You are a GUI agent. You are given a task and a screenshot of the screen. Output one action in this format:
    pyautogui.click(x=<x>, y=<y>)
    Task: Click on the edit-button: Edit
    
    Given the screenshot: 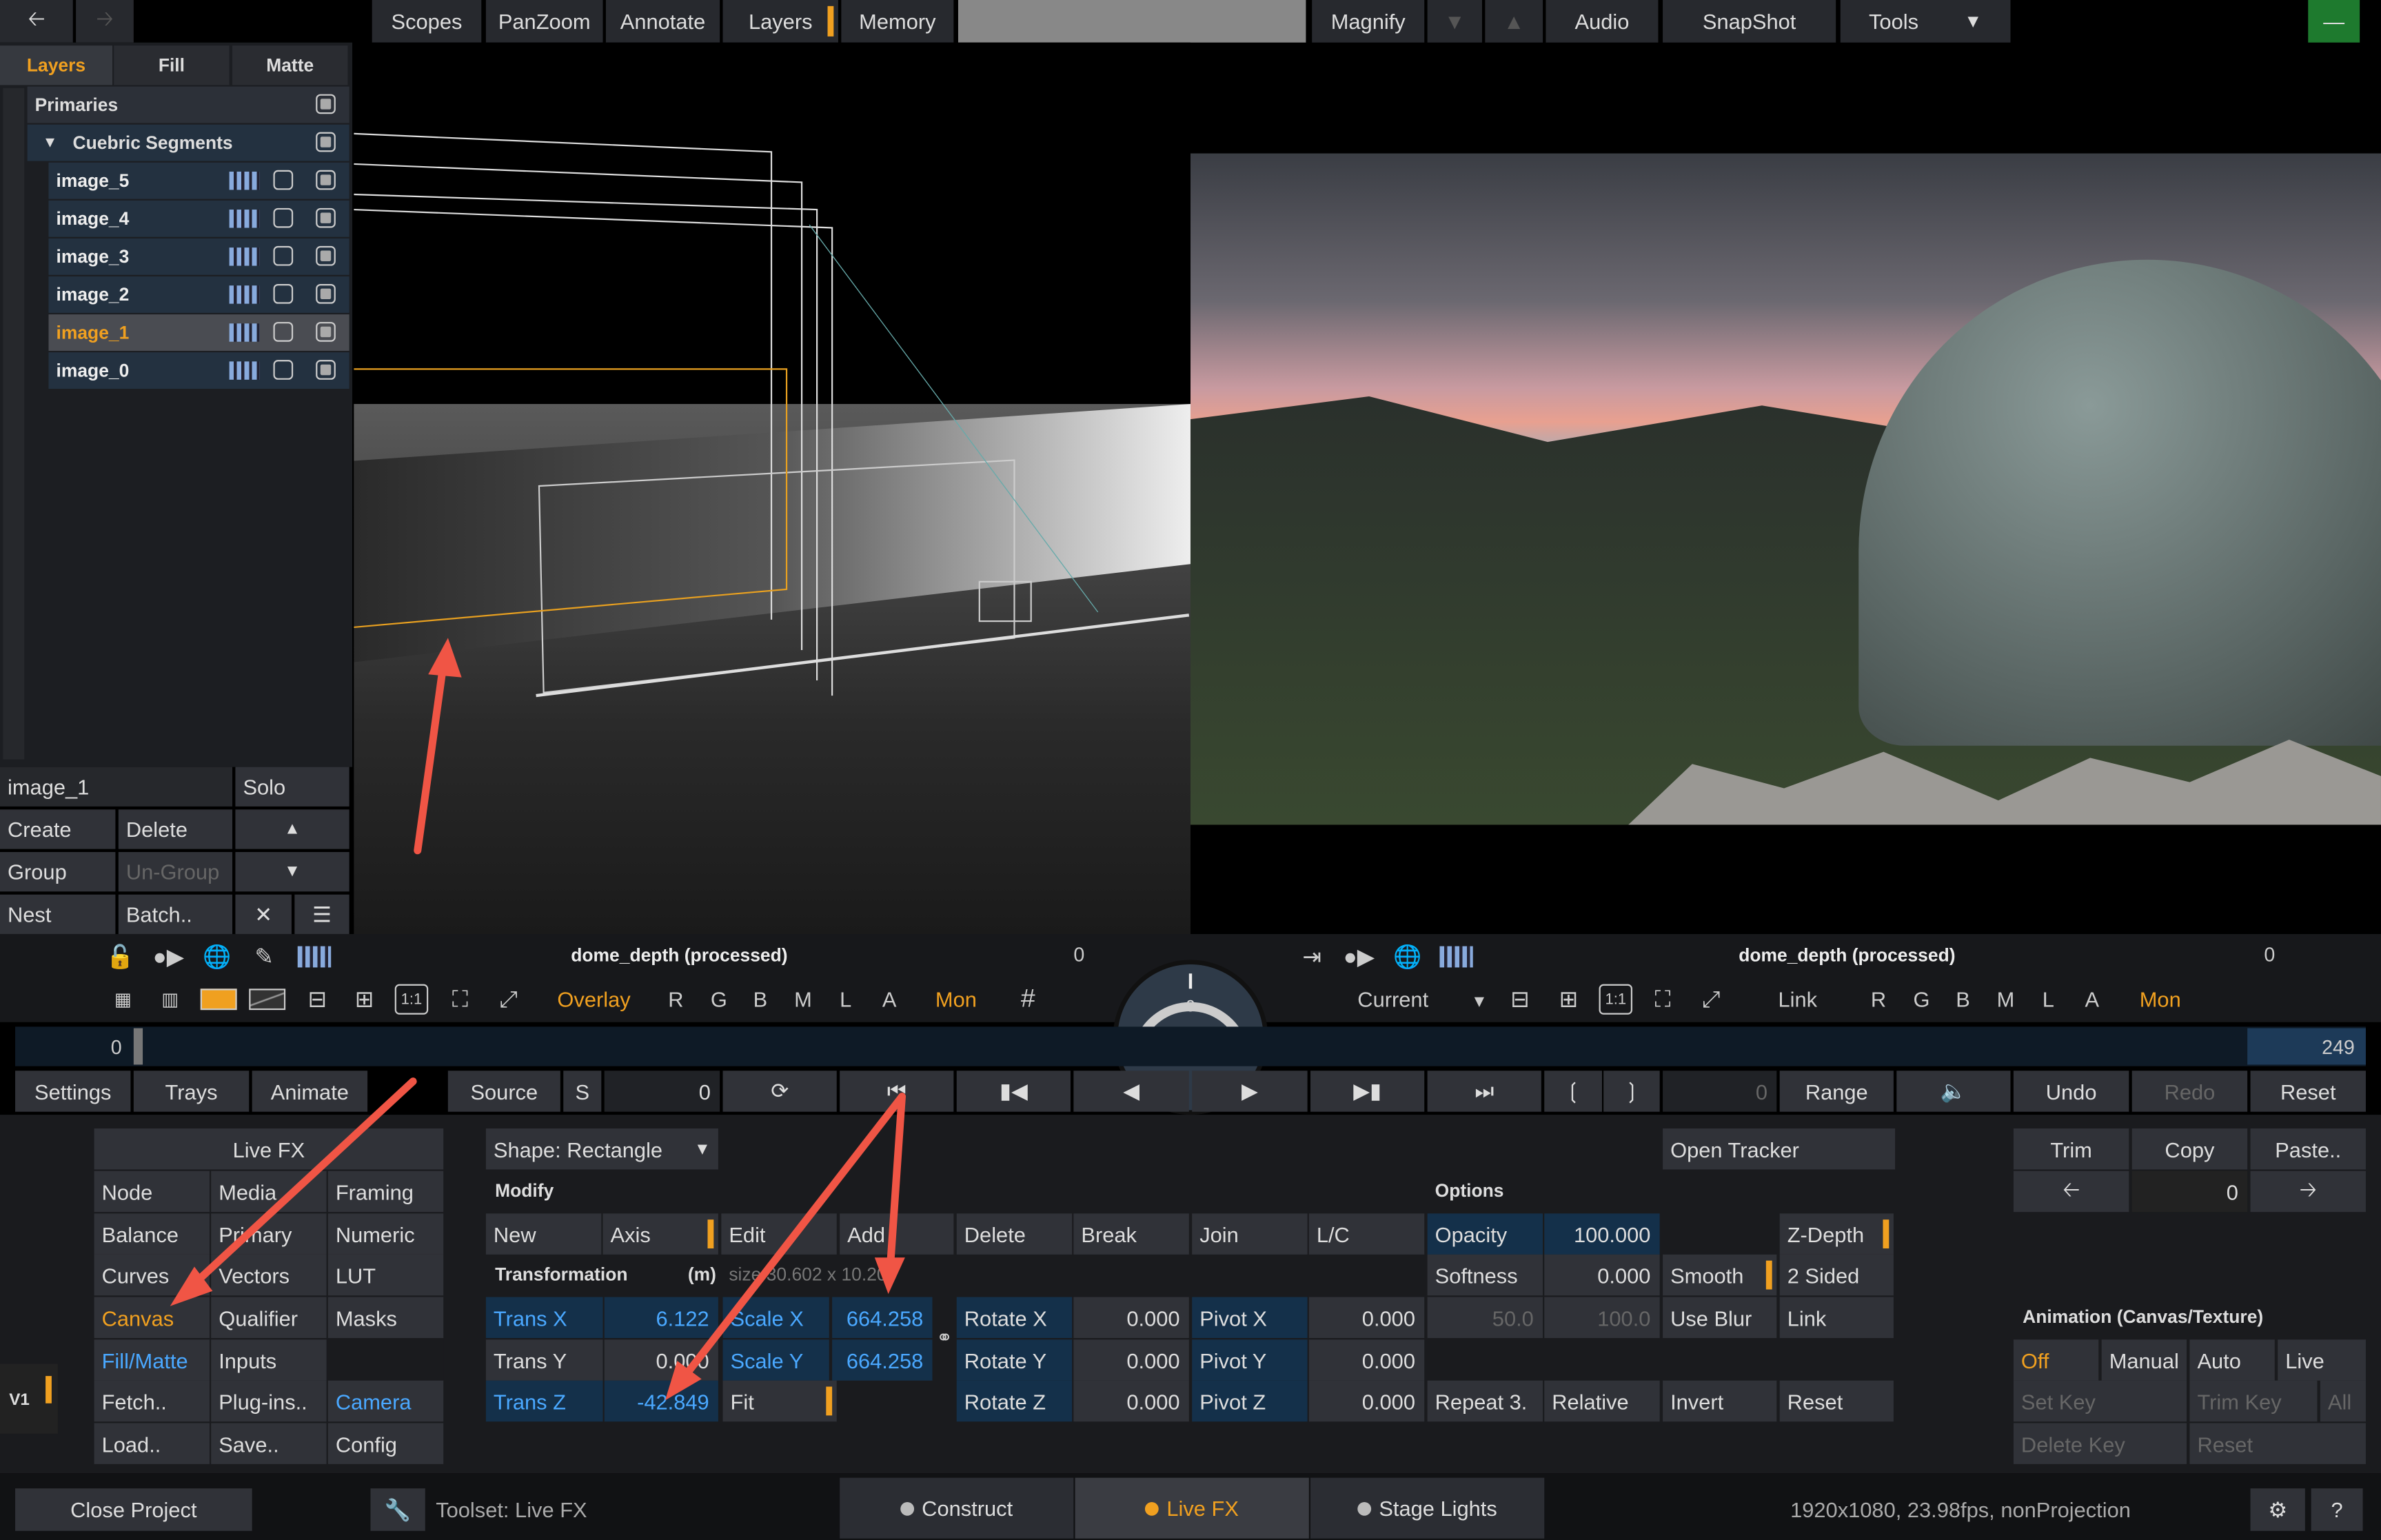 What is the action you would take?
    pyautogui.click(x=779, y=1234)
    